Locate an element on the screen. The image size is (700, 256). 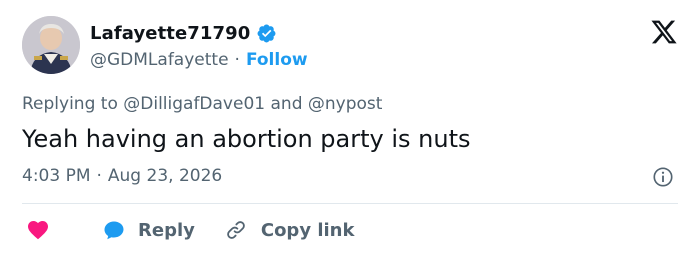
tweet-date: Aug 23, 2026 is located at coordinates (165, 176).